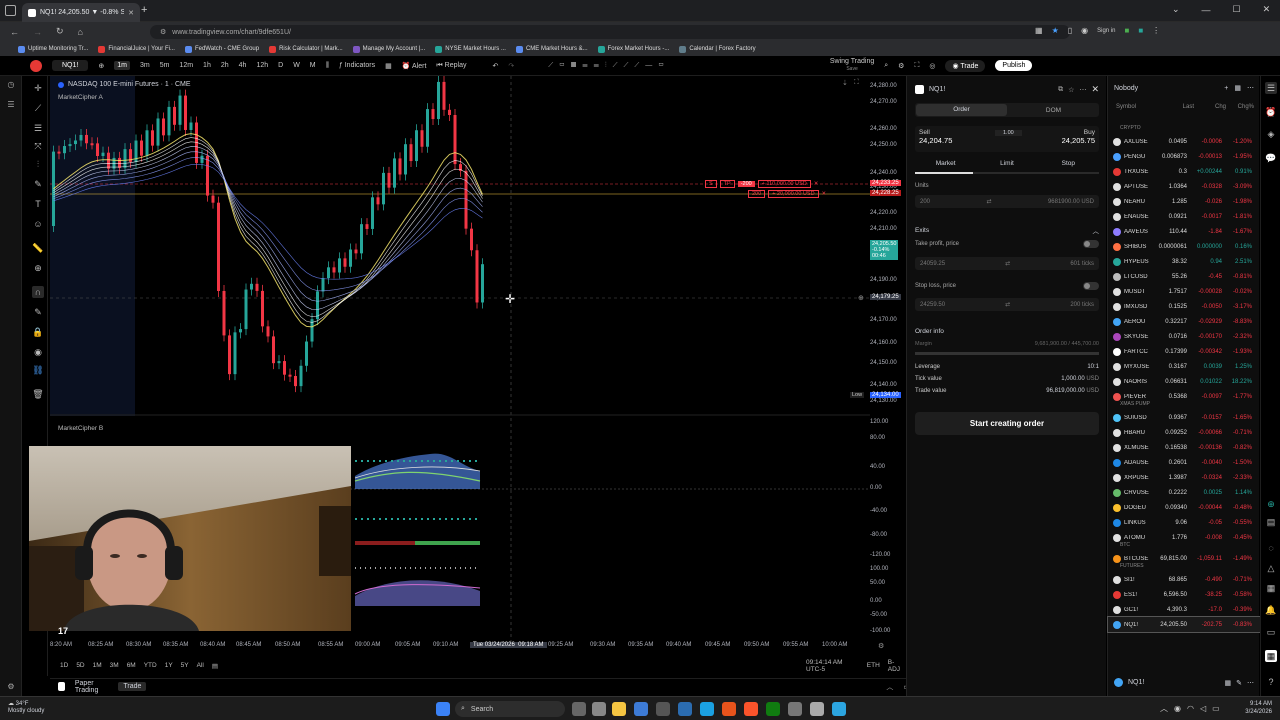  Describe the element at coordinates (1184, 417) in the screenshot. I see `watchlist-row: SUIUSD 0.9367 -0.0157 -1.65%` at that location.